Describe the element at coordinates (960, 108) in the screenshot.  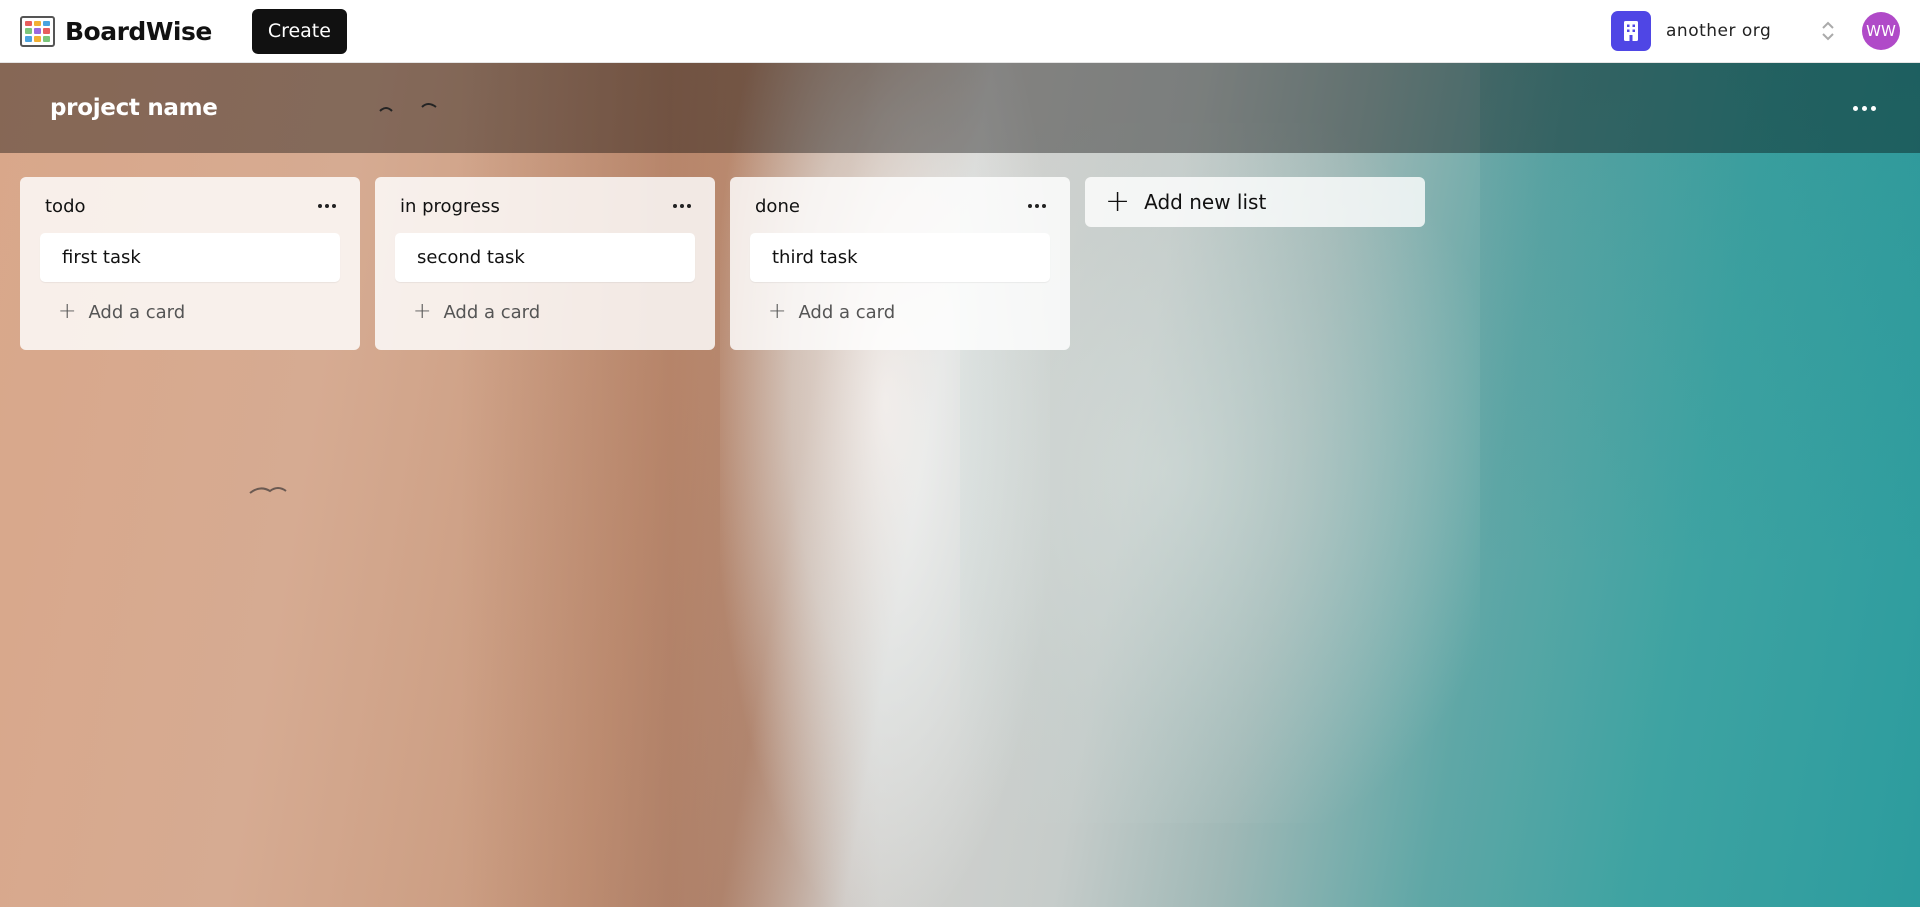
I see `board-header: project name` at that location.